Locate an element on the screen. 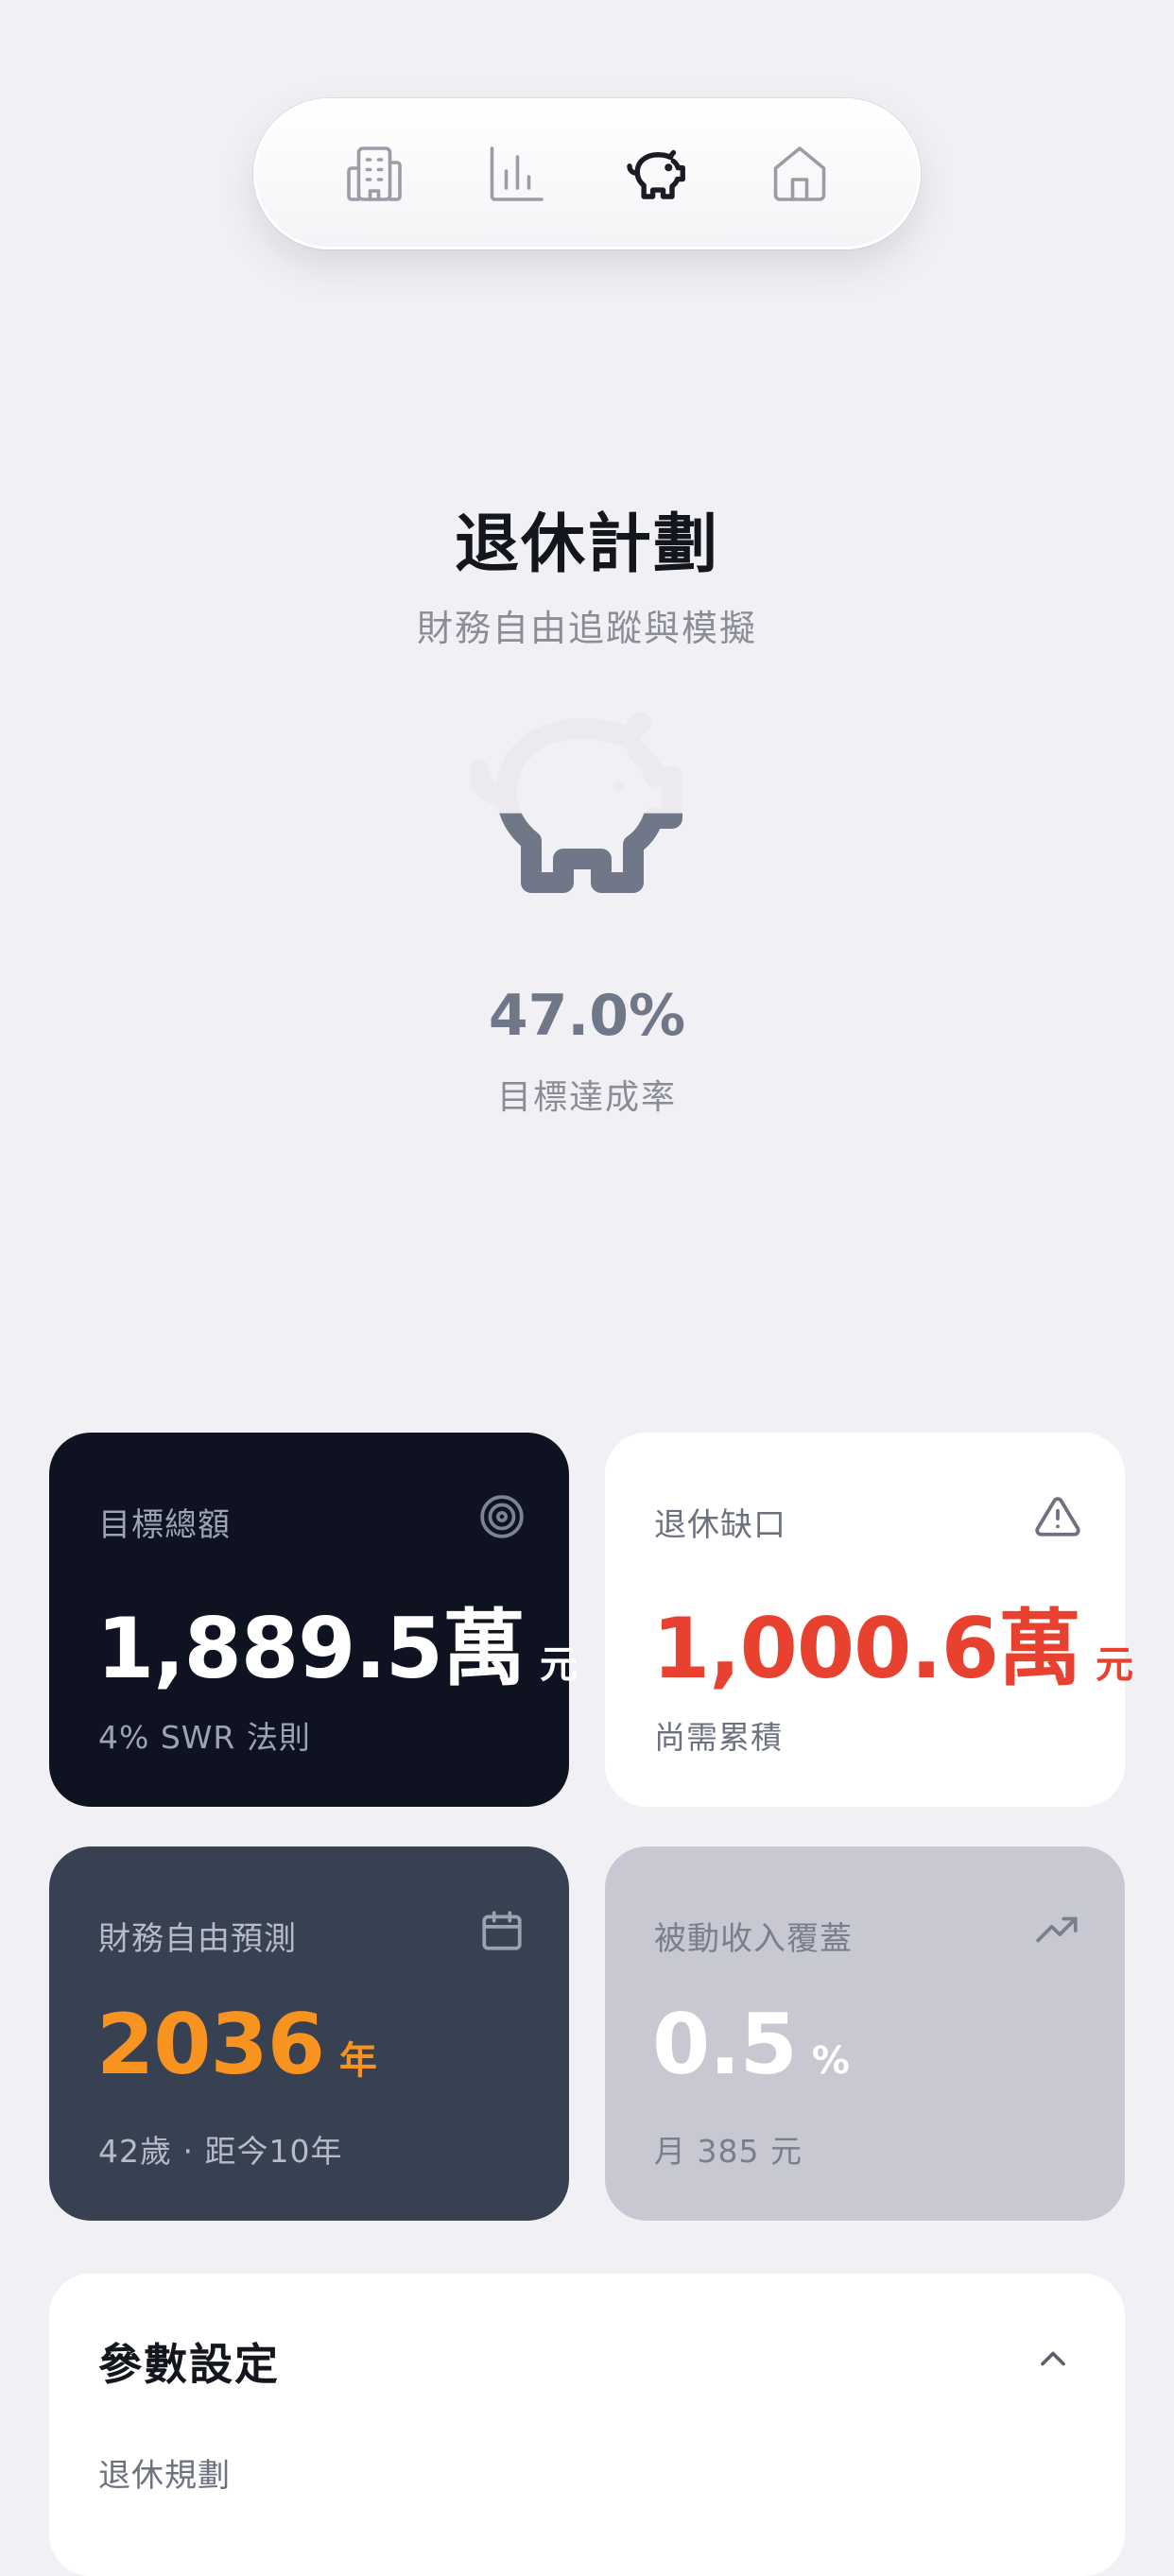 The height and width of the screenshot is (2576, 1174). forecast-unit: 年 is located at coordinates (357, 2061).